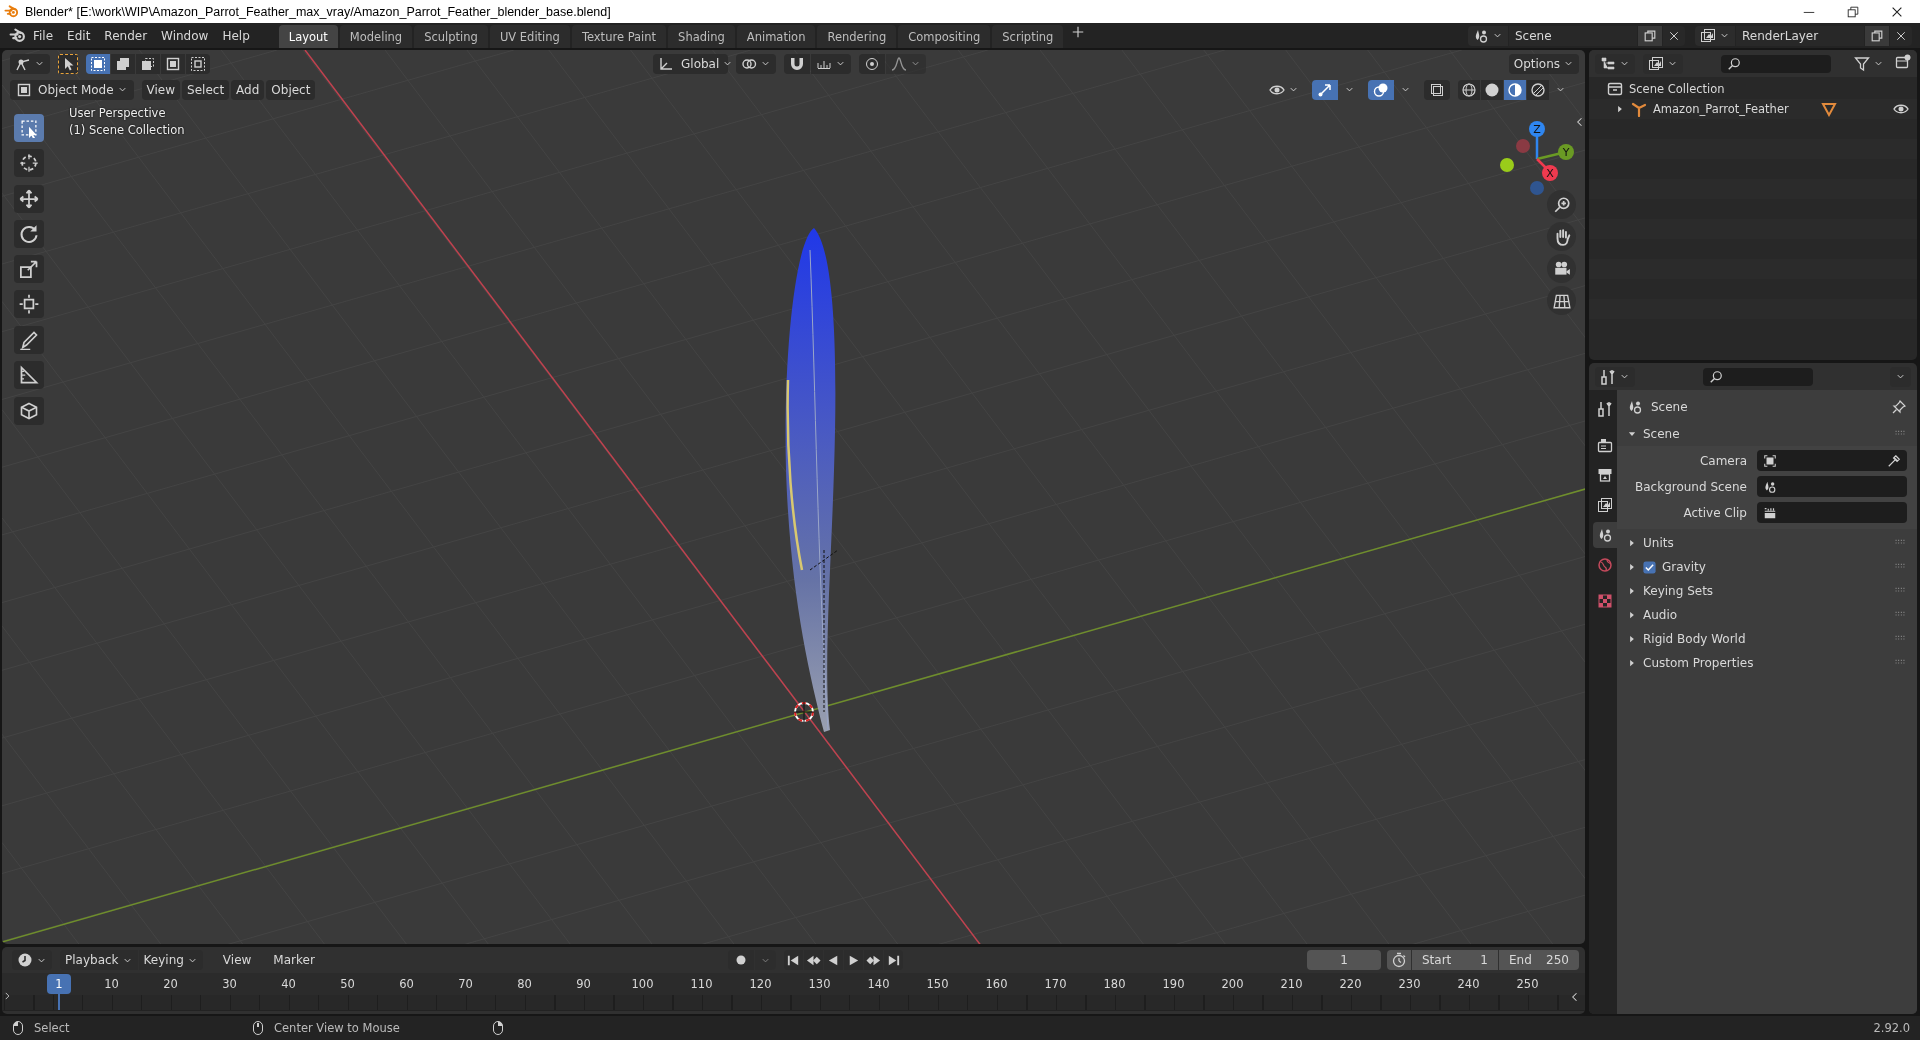  What do you see at coordinates (619, 36) in the screenshot?
I see `workspace-tab: Texture Paint` at bounding box center [619, 36].